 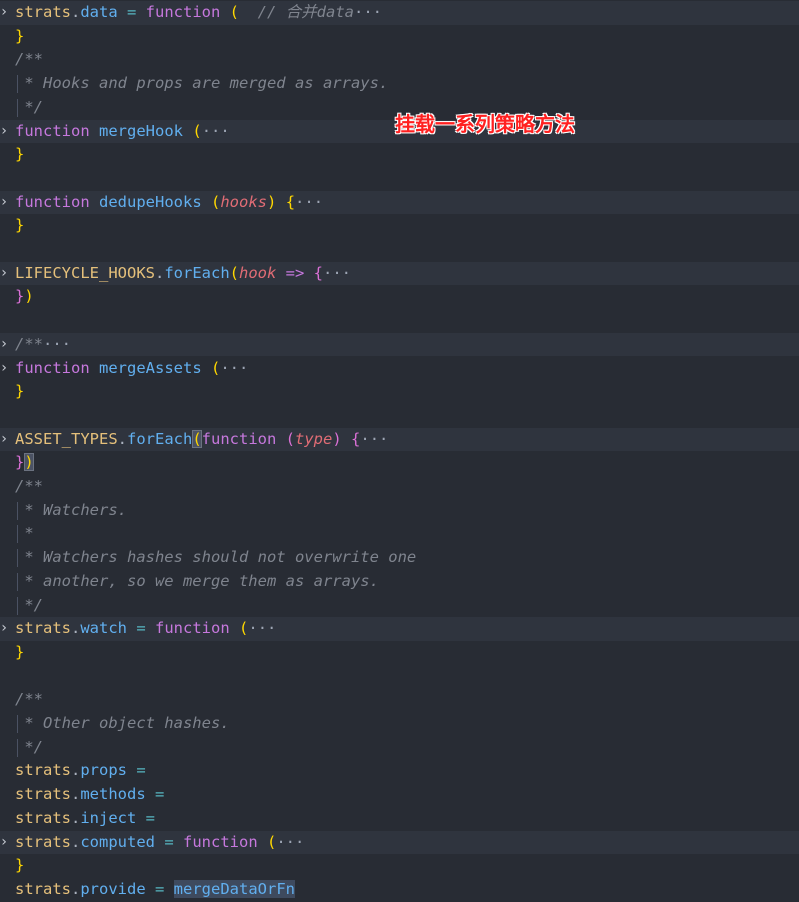 I want to click on code-text: * Other object hashes., so click(x=122, y=724).